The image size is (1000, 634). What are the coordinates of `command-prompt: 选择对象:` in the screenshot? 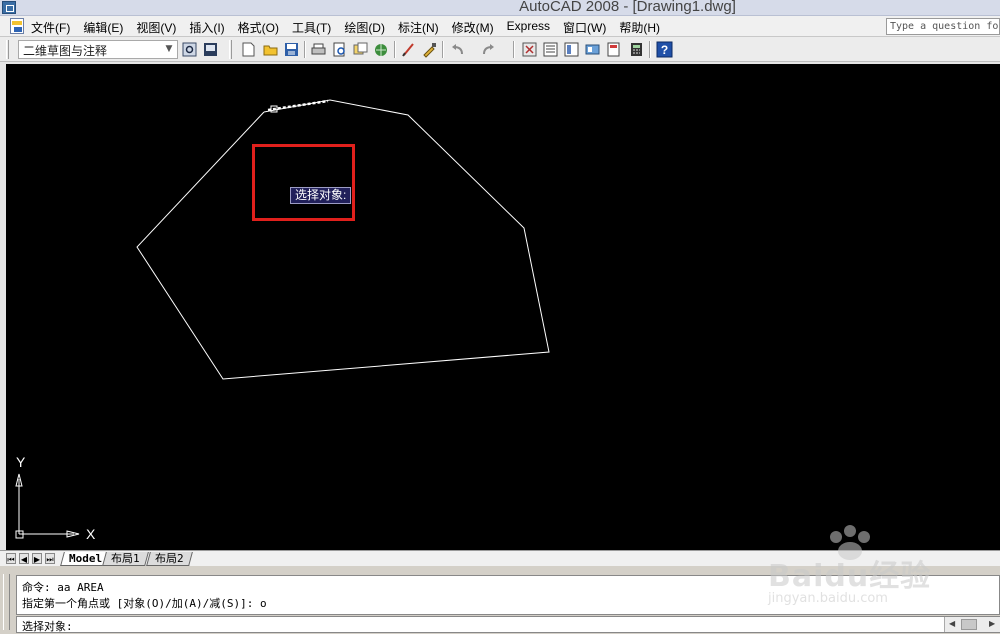 It's located at (47, 626).